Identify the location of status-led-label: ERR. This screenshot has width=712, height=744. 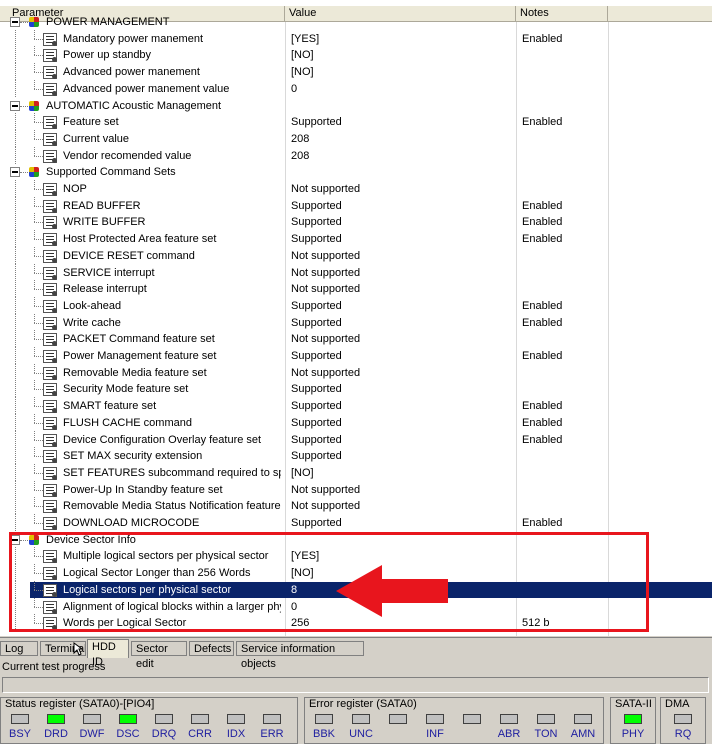
(272, 734).